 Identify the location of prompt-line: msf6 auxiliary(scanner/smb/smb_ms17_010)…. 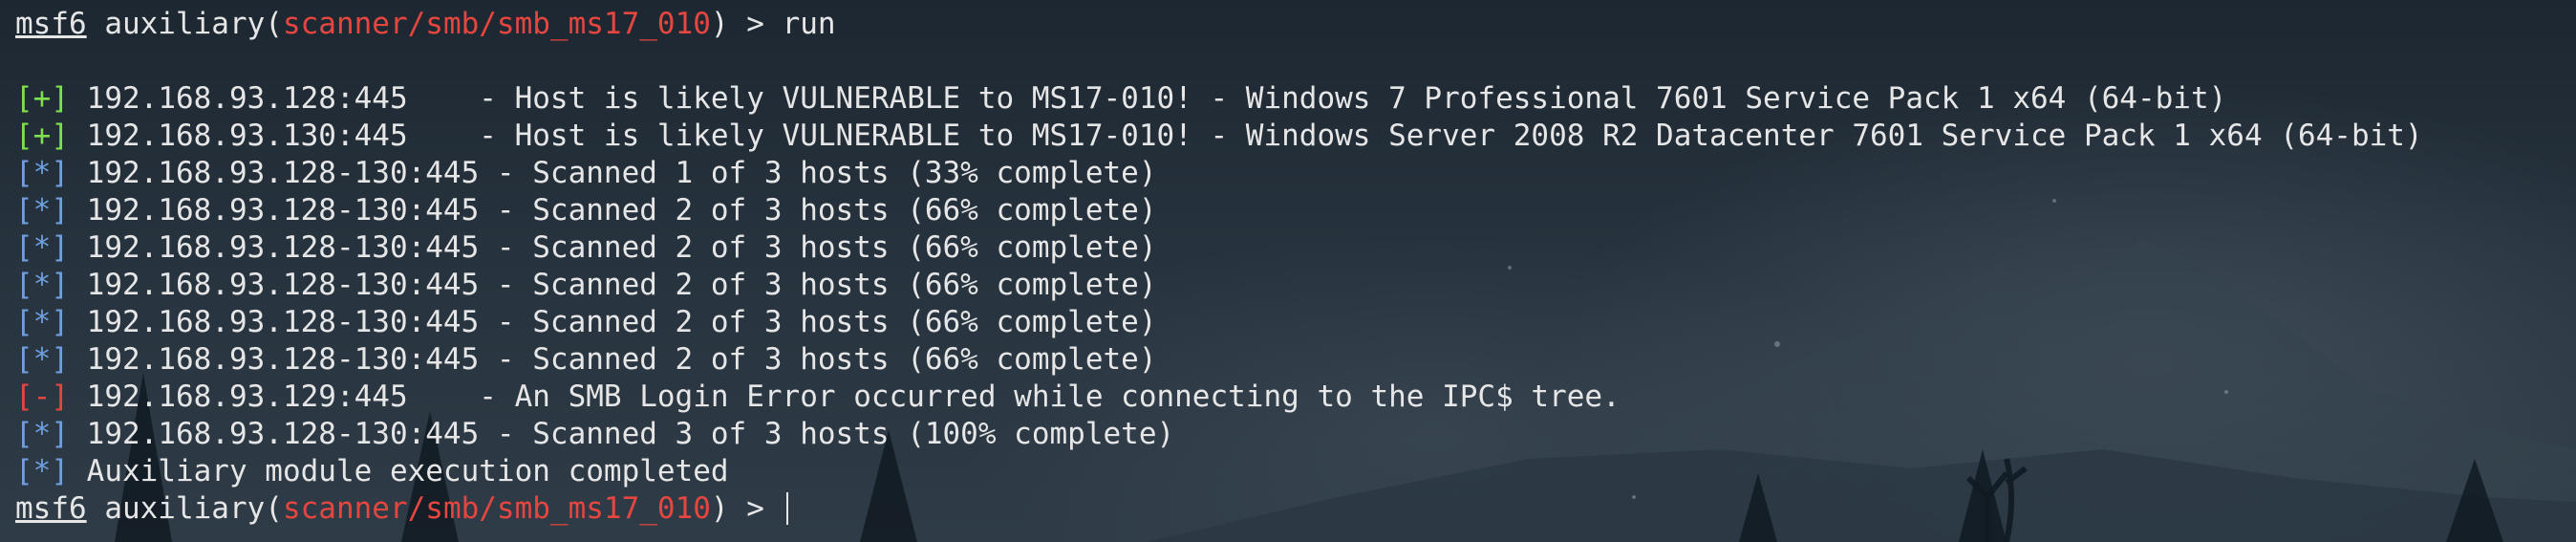
(1288, 24).